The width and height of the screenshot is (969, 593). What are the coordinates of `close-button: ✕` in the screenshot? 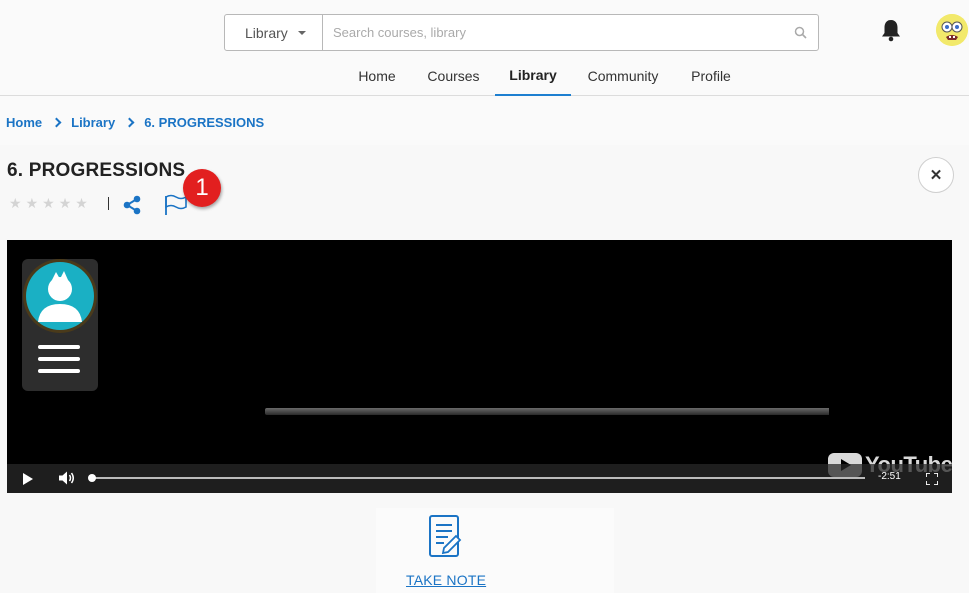 It's located at (936, 175).